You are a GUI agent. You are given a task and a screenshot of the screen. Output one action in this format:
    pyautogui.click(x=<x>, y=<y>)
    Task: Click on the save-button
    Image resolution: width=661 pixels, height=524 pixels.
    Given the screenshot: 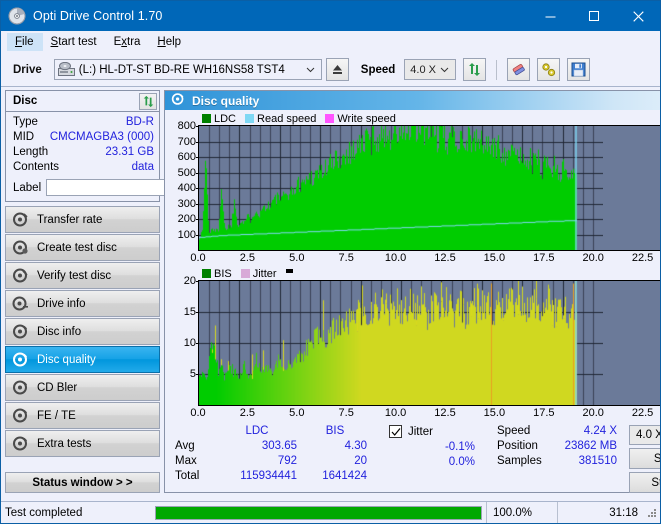 What is the action you would take?
    pyautogui.click(x=579, y=69)
    